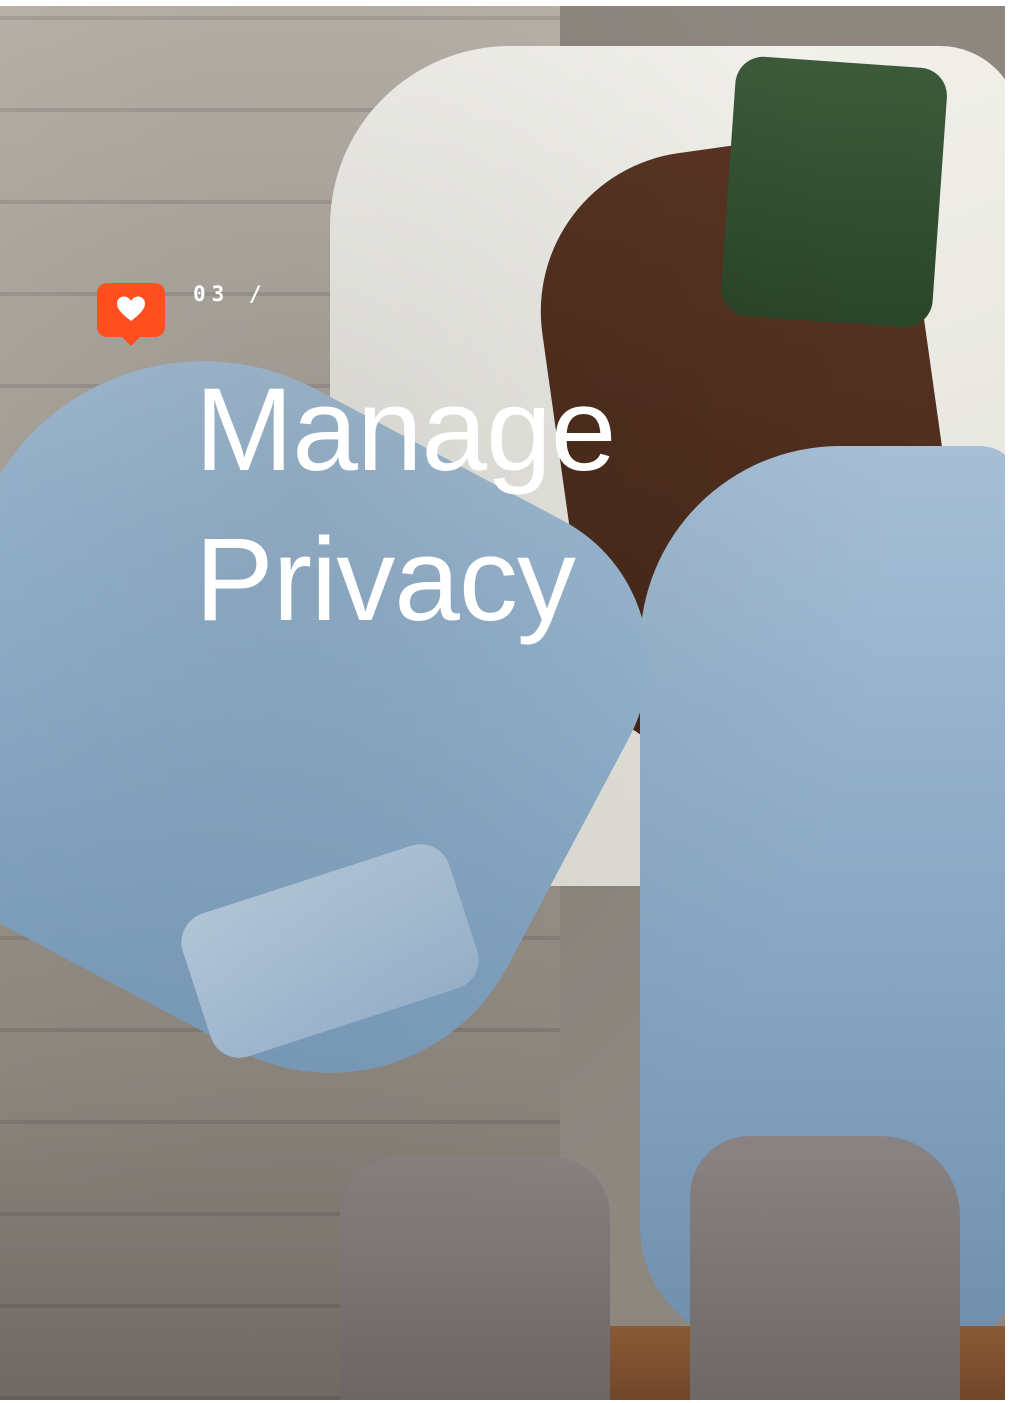  I want to click on title-line-1: Manage, so click(405, 430).